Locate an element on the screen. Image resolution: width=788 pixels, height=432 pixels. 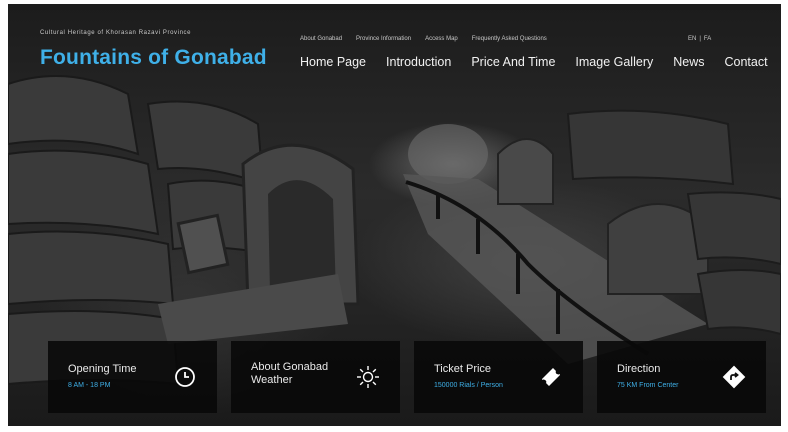
weather-card: About Gonabad Weather is located at coordinates (315, 377).